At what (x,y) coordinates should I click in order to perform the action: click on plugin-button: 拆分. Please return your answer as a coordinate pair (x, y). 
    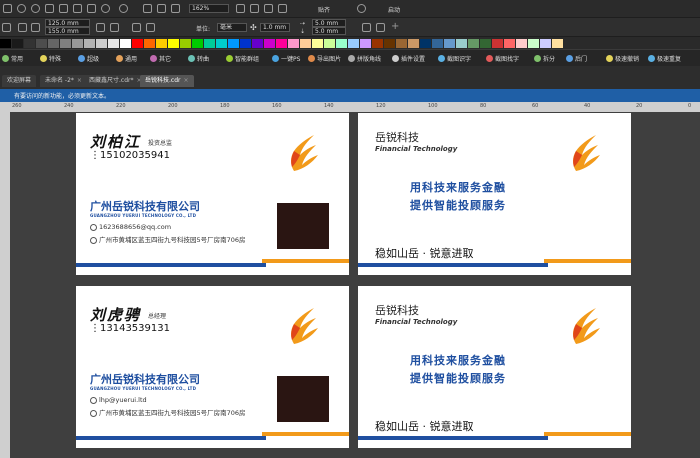
    Looking at the image, I should click on (544, 58).